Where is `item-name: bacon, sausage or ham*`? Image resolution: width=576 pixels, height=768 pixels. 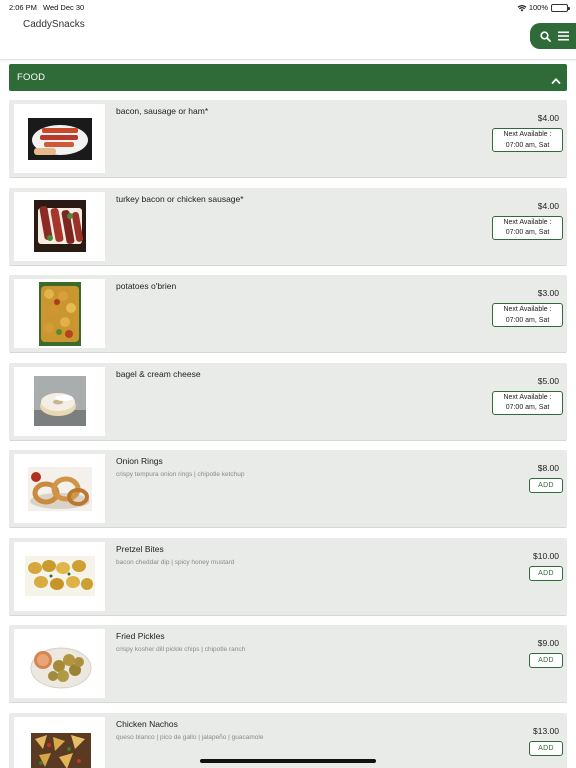 item-name: bacon, sausage or ham* is located at coordinates (162, 111).